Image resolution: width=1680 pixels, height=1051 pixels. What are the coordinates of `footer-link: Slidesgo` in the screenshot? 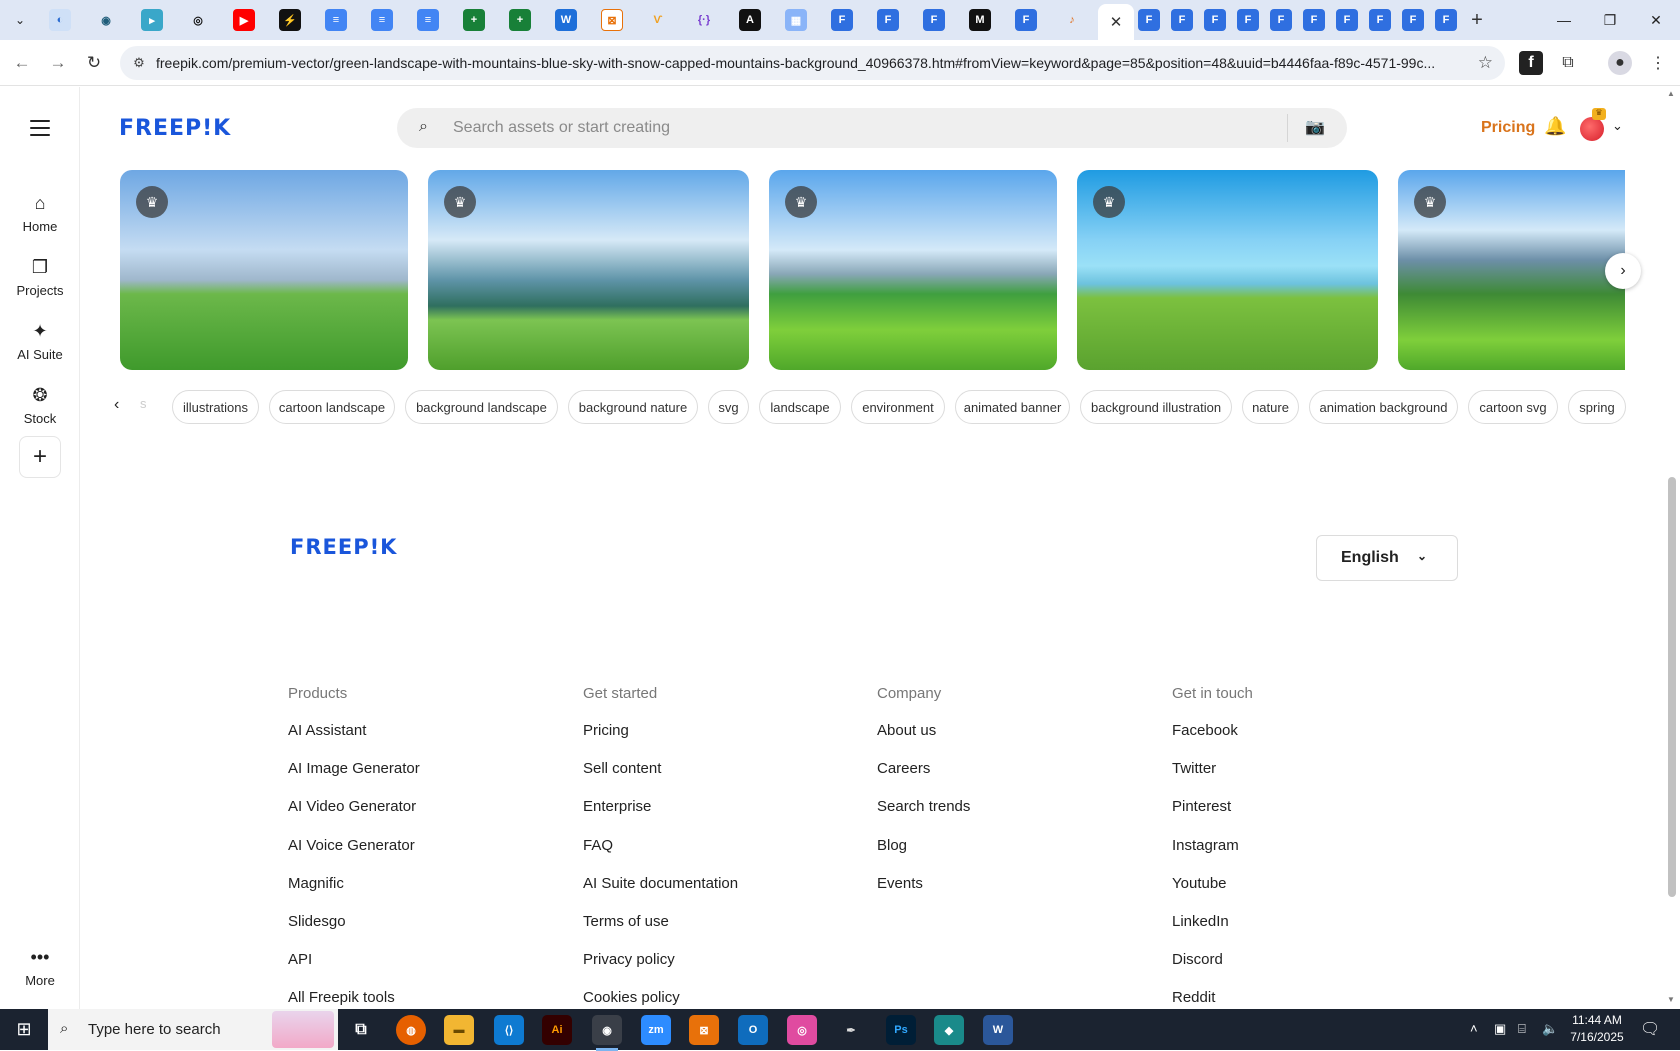 It's located at (354, 931).